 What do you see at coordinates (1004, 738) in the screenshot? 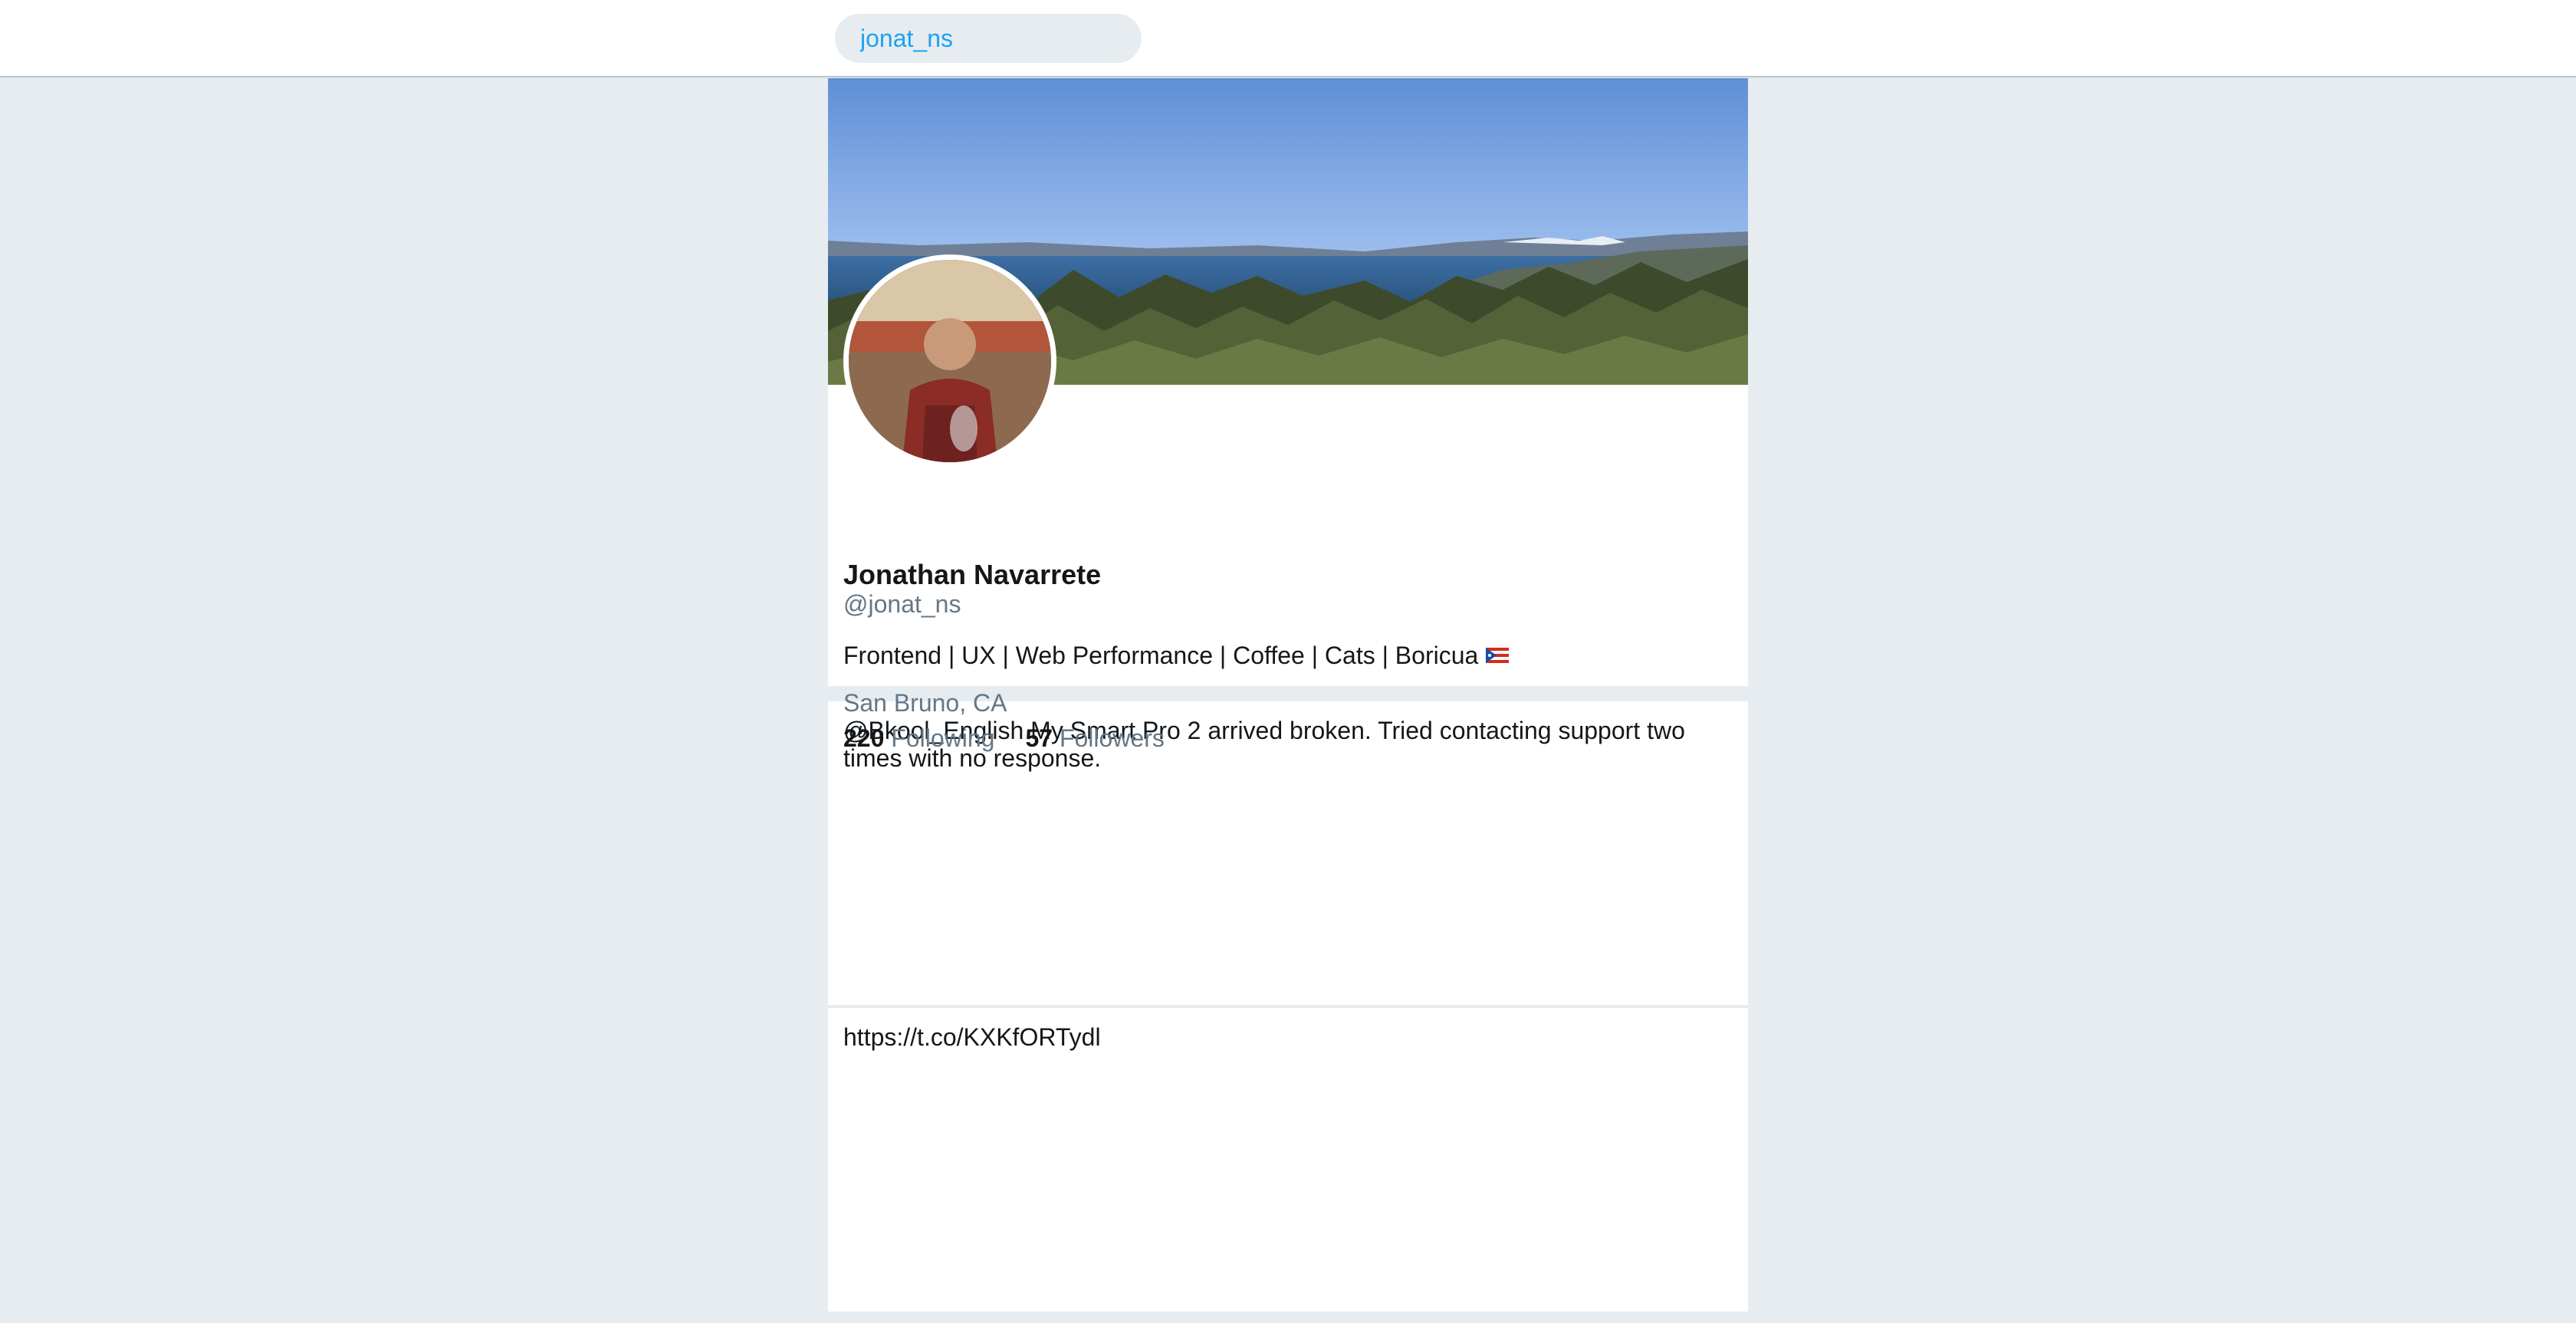
I see `profile-stats: 220 Following 57 Followers` at bounding box center [1004, 738].